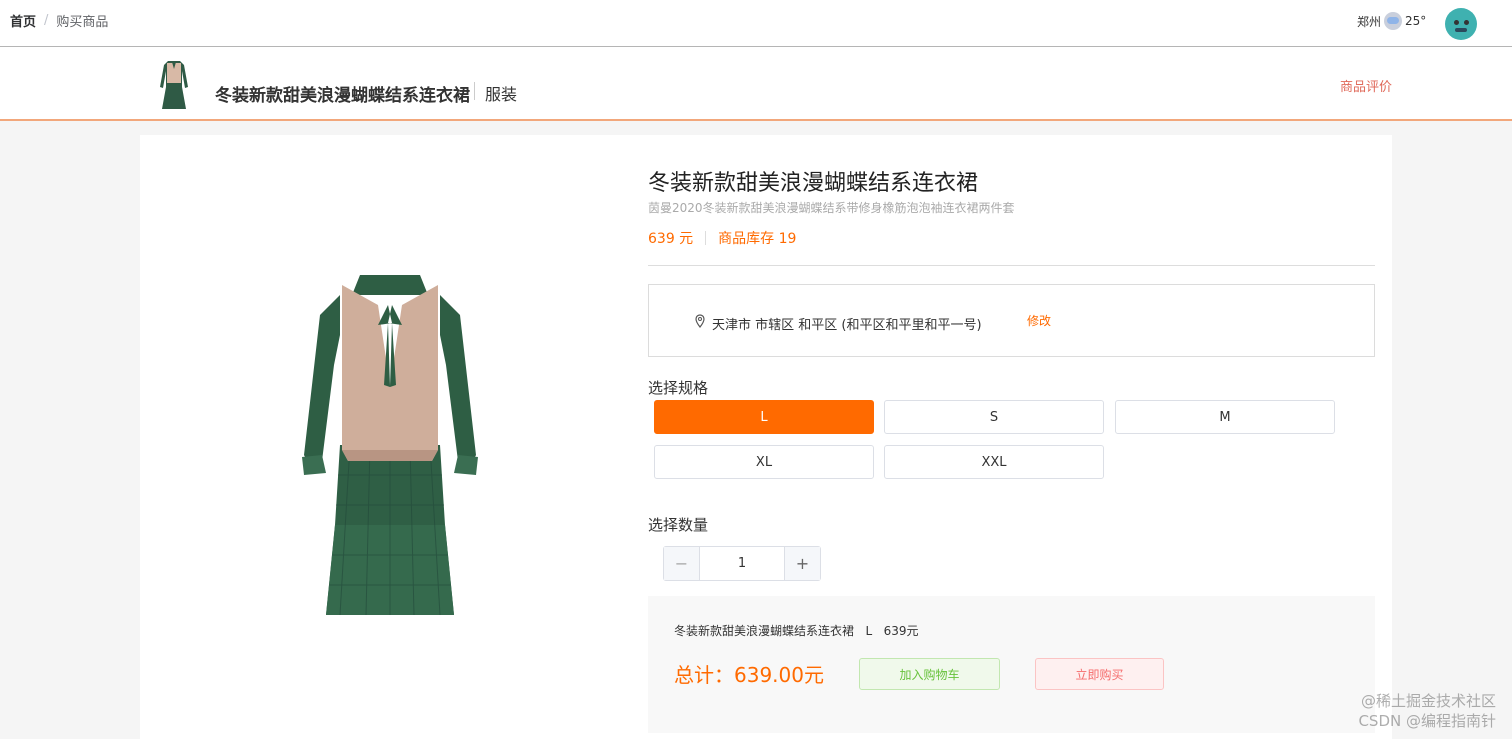 The height and width of the screenshot is (739, 1512). I want to click on price-divider, so click(706, 238).